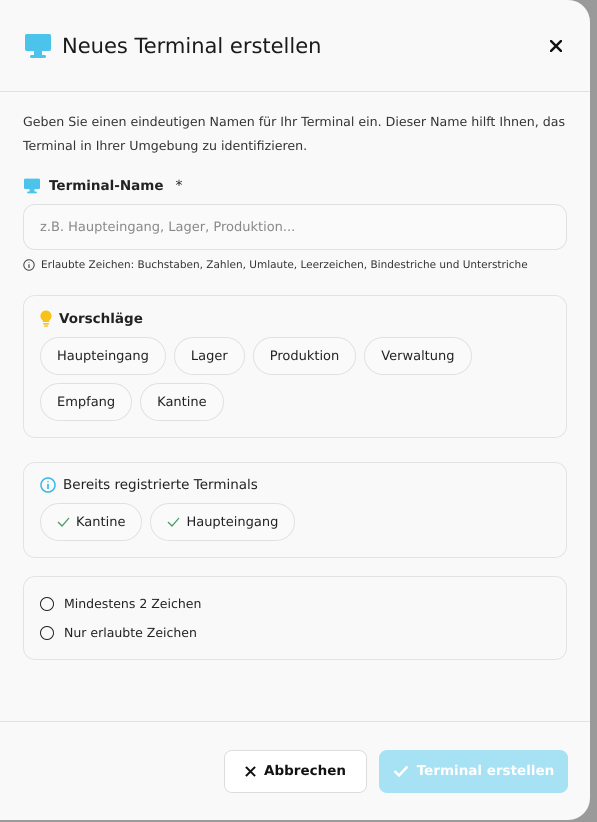 The image size is (597, 822). Describe the element at coordinates (101, 318) in the screenshot. I see `card-title: Vorschläge` at that location.